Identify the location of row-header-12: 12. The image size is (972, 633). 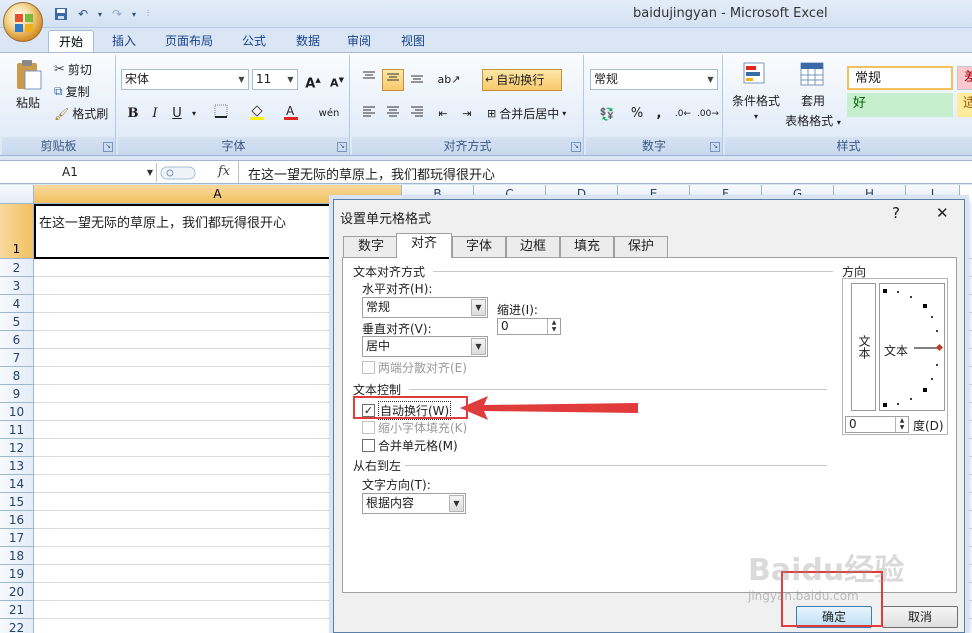
(17, 448).